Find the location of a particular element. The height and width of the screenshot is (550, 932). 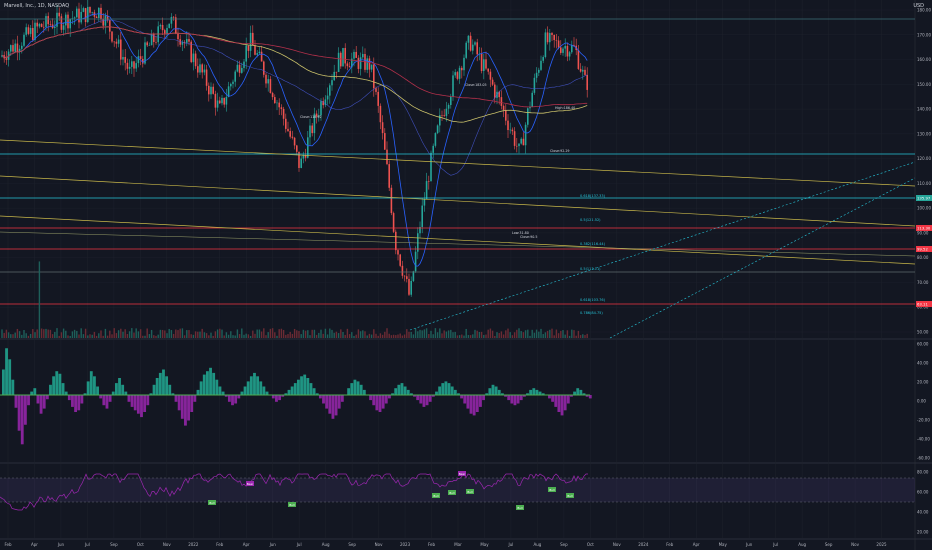

x-tick-label: Jul is located at coordinates (87, 544).